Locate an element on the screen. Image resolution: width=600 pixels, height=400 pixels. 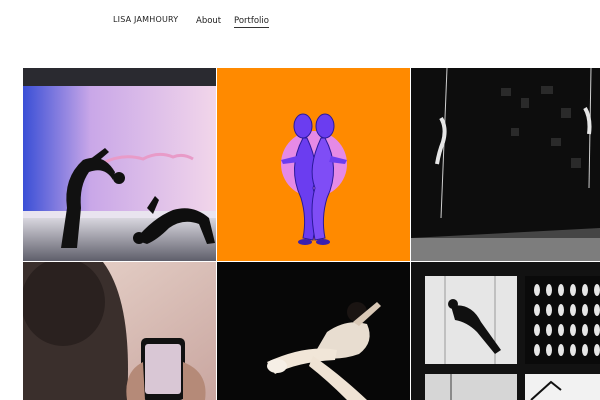
phone-recording-image is located at coordinates (119, 331).